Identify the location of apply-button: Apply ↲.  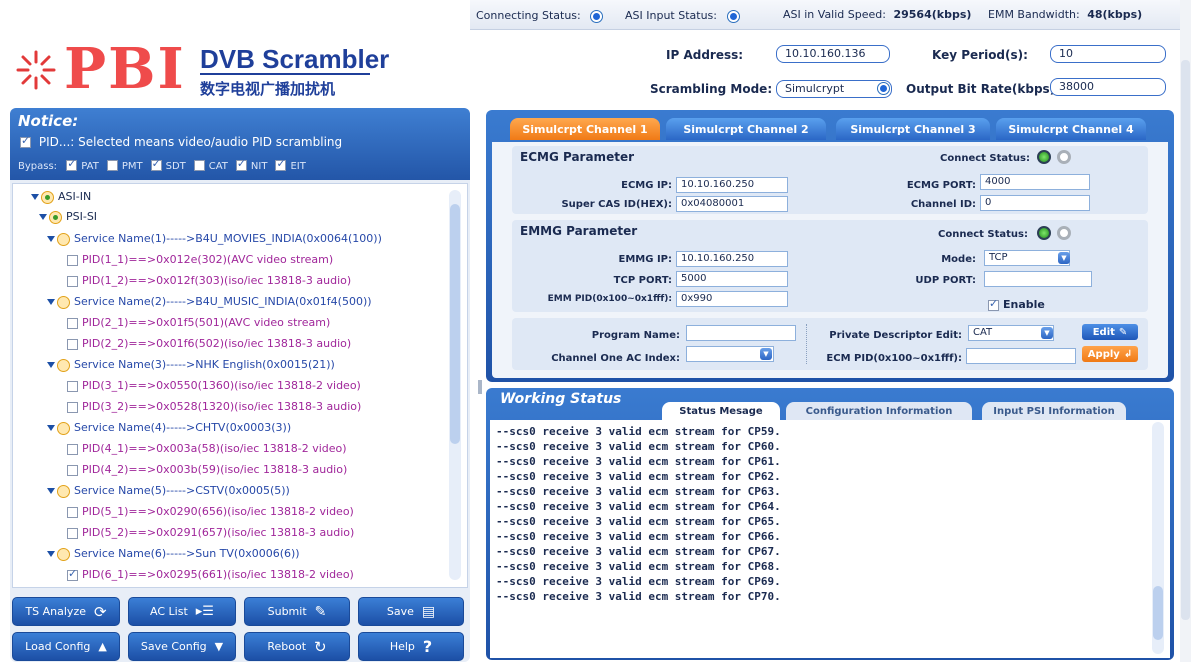
(1110, 354).